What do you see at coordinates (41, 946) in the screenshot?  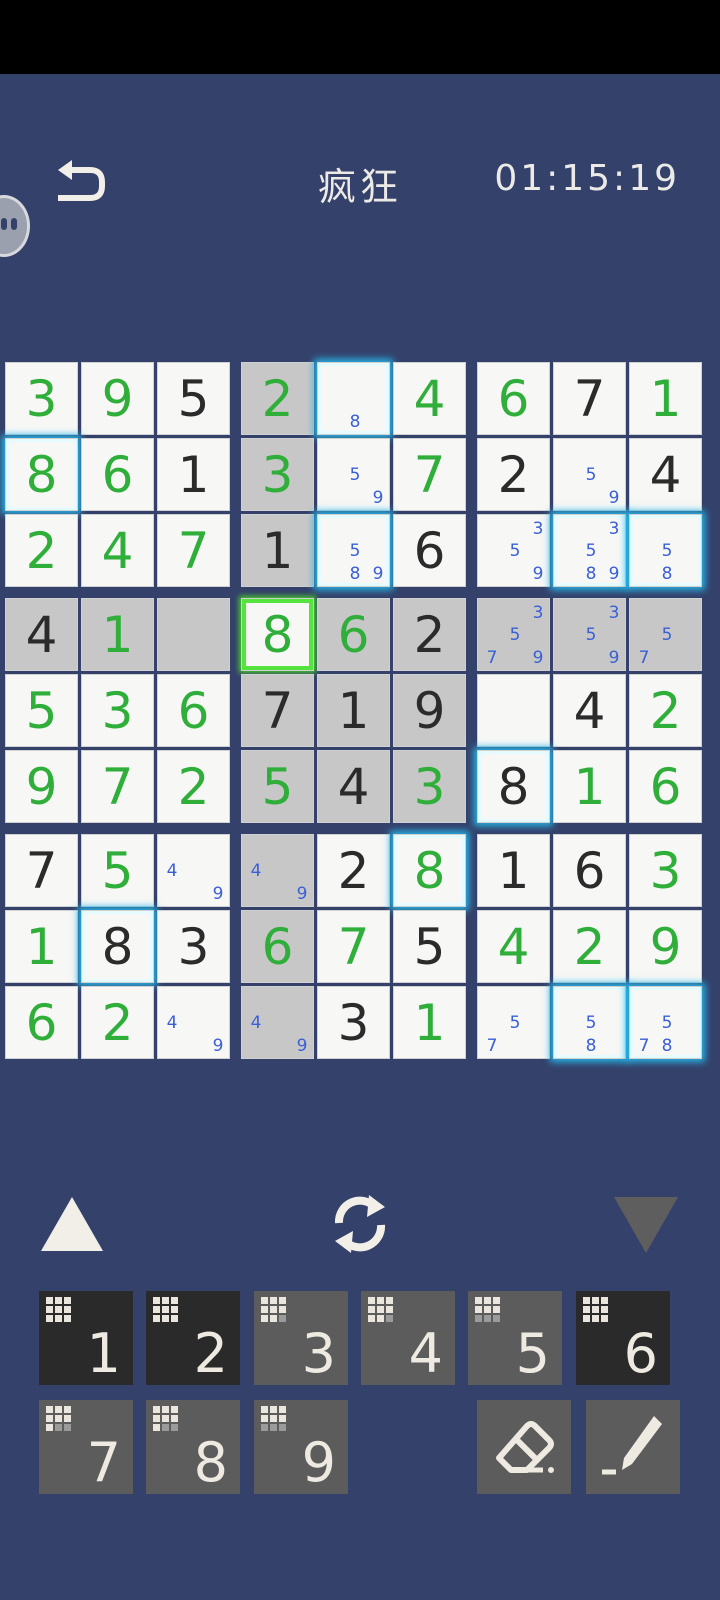 I see `cell-r8c1: 1` at bounding box center [41, 946].